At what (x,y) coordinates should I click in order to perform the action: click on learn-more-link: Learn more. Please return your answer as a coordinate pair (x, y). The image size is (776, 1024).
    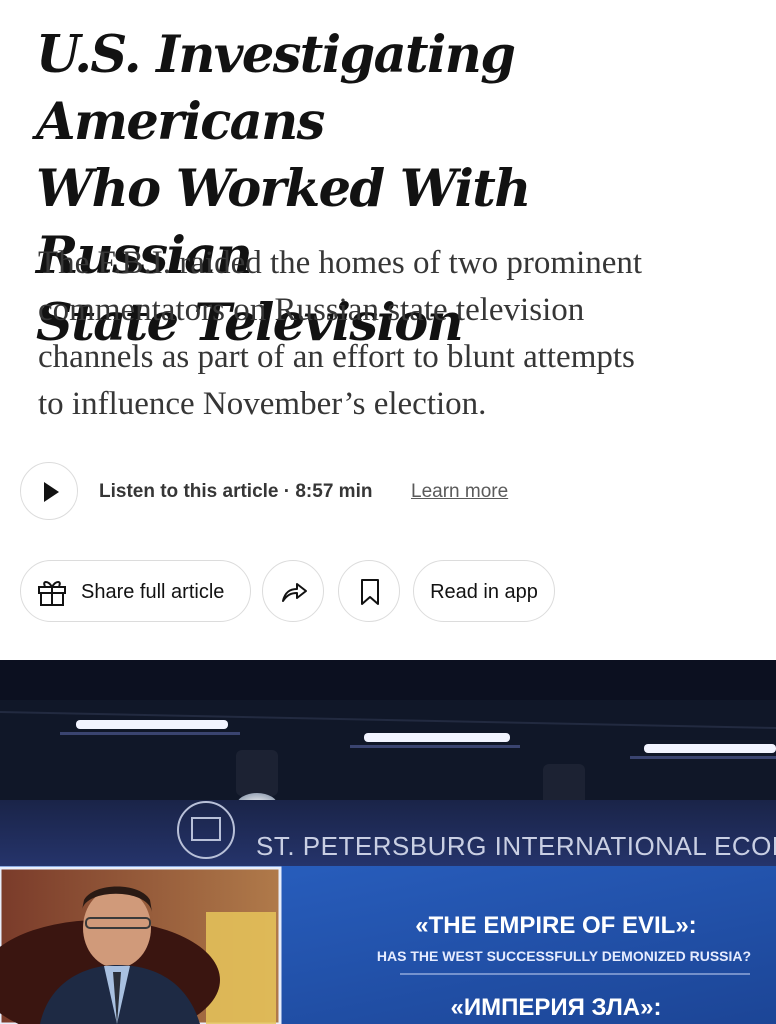
    Looking at the image, I should click on (459, 492).